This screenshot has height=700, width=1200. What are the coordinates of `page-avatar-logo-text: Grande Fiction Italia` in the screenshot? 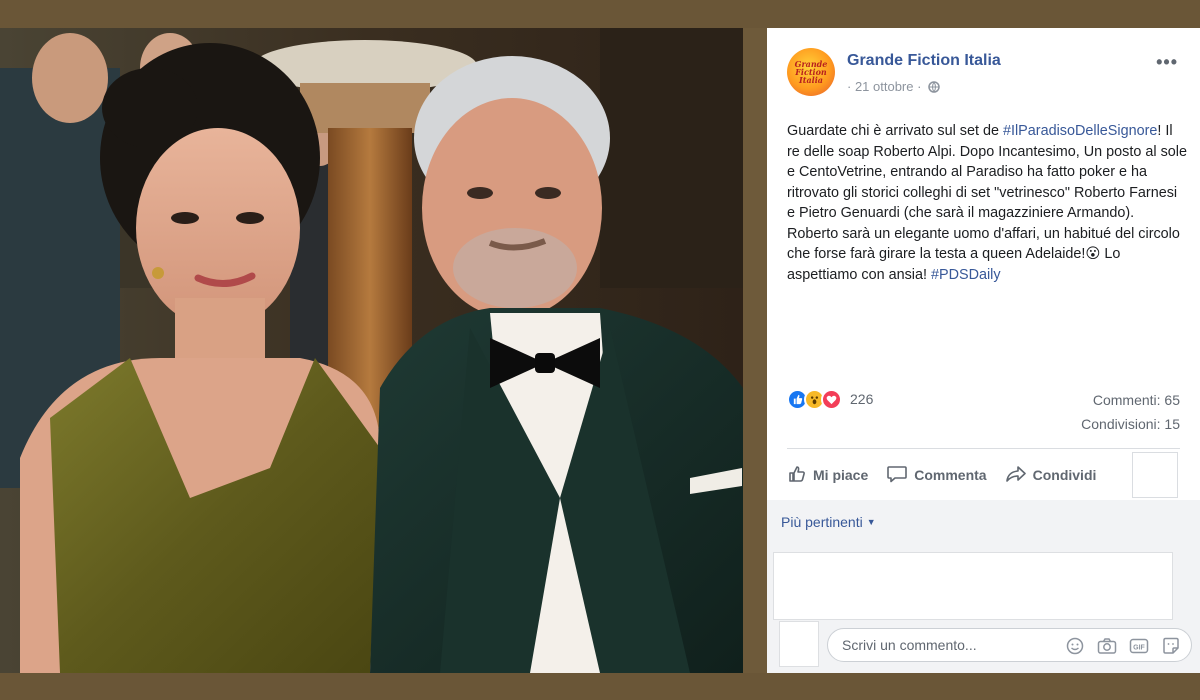 It's located at (811, 72).